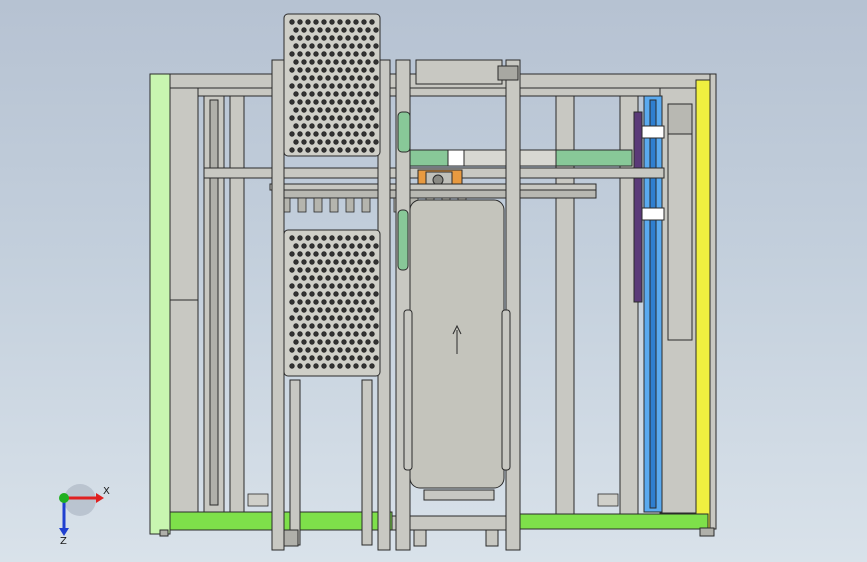 Image resolution: width=867 pixels, height=562 pixels. What do you see at coordinates (64, 532) in the screenshot?
I see `triad-z-arrow` at bounding box center [64, 532].